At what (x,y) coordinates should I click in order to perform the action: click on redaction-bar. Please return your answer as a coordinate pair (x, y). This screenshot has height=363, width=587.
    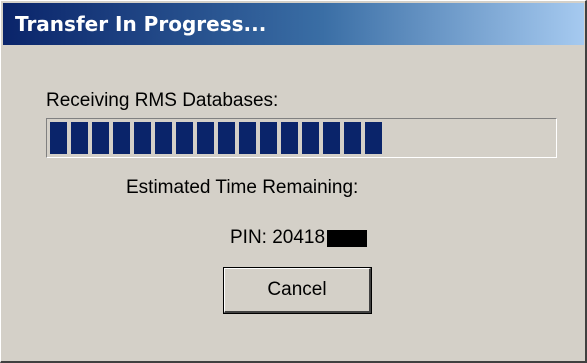
    Looking at the image, I should click on (347, 238).